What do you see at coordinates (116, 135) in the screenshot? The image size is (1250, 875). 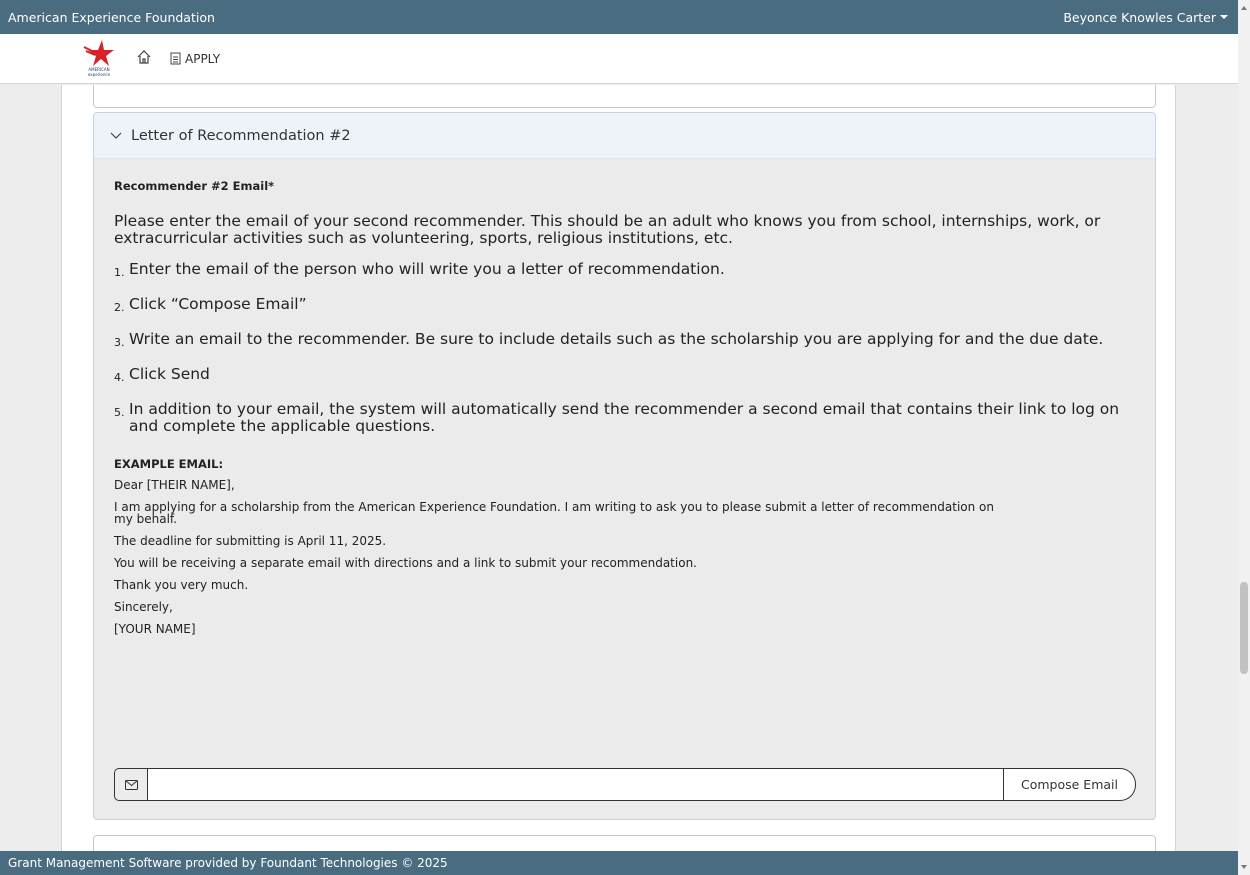 I see `chevron-down-icon` at bounding box center [116, 135].